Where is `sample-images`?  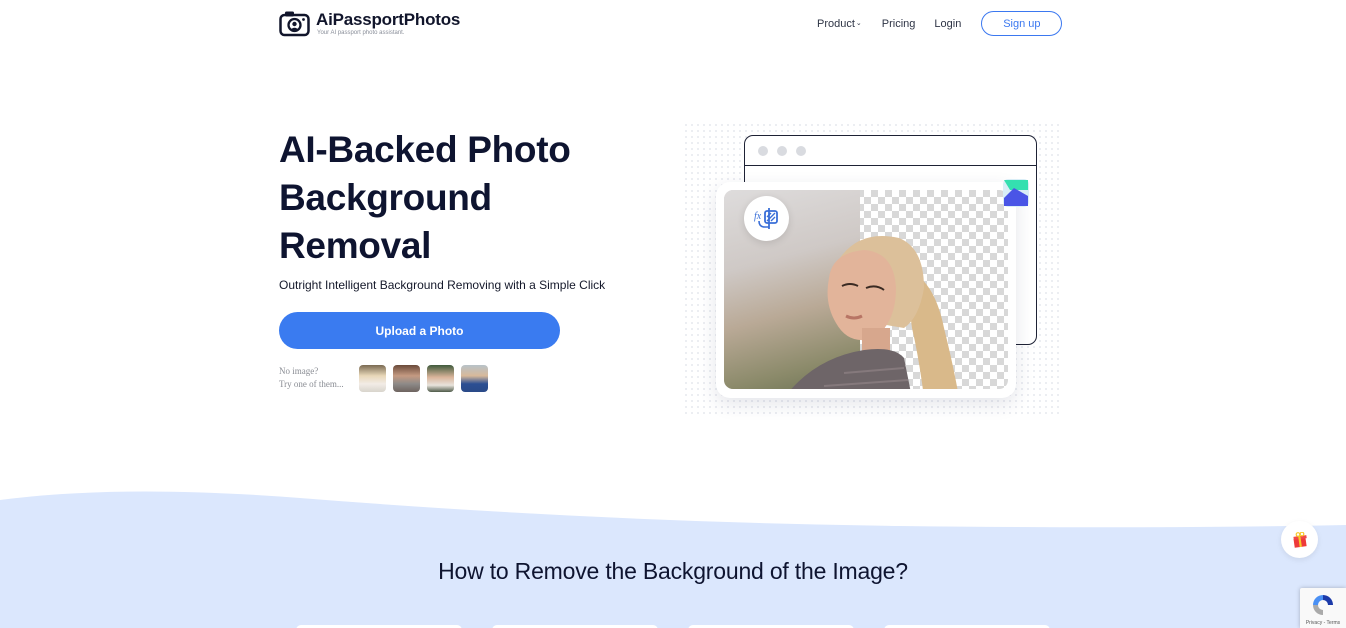
sample-images is located at coordinates (423, 378).